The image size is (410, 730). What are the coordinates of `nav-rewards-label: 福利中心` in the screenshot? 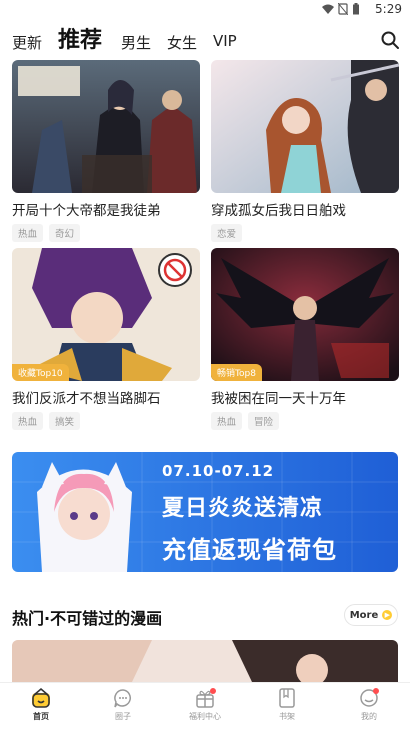 It's located at (205, 716).